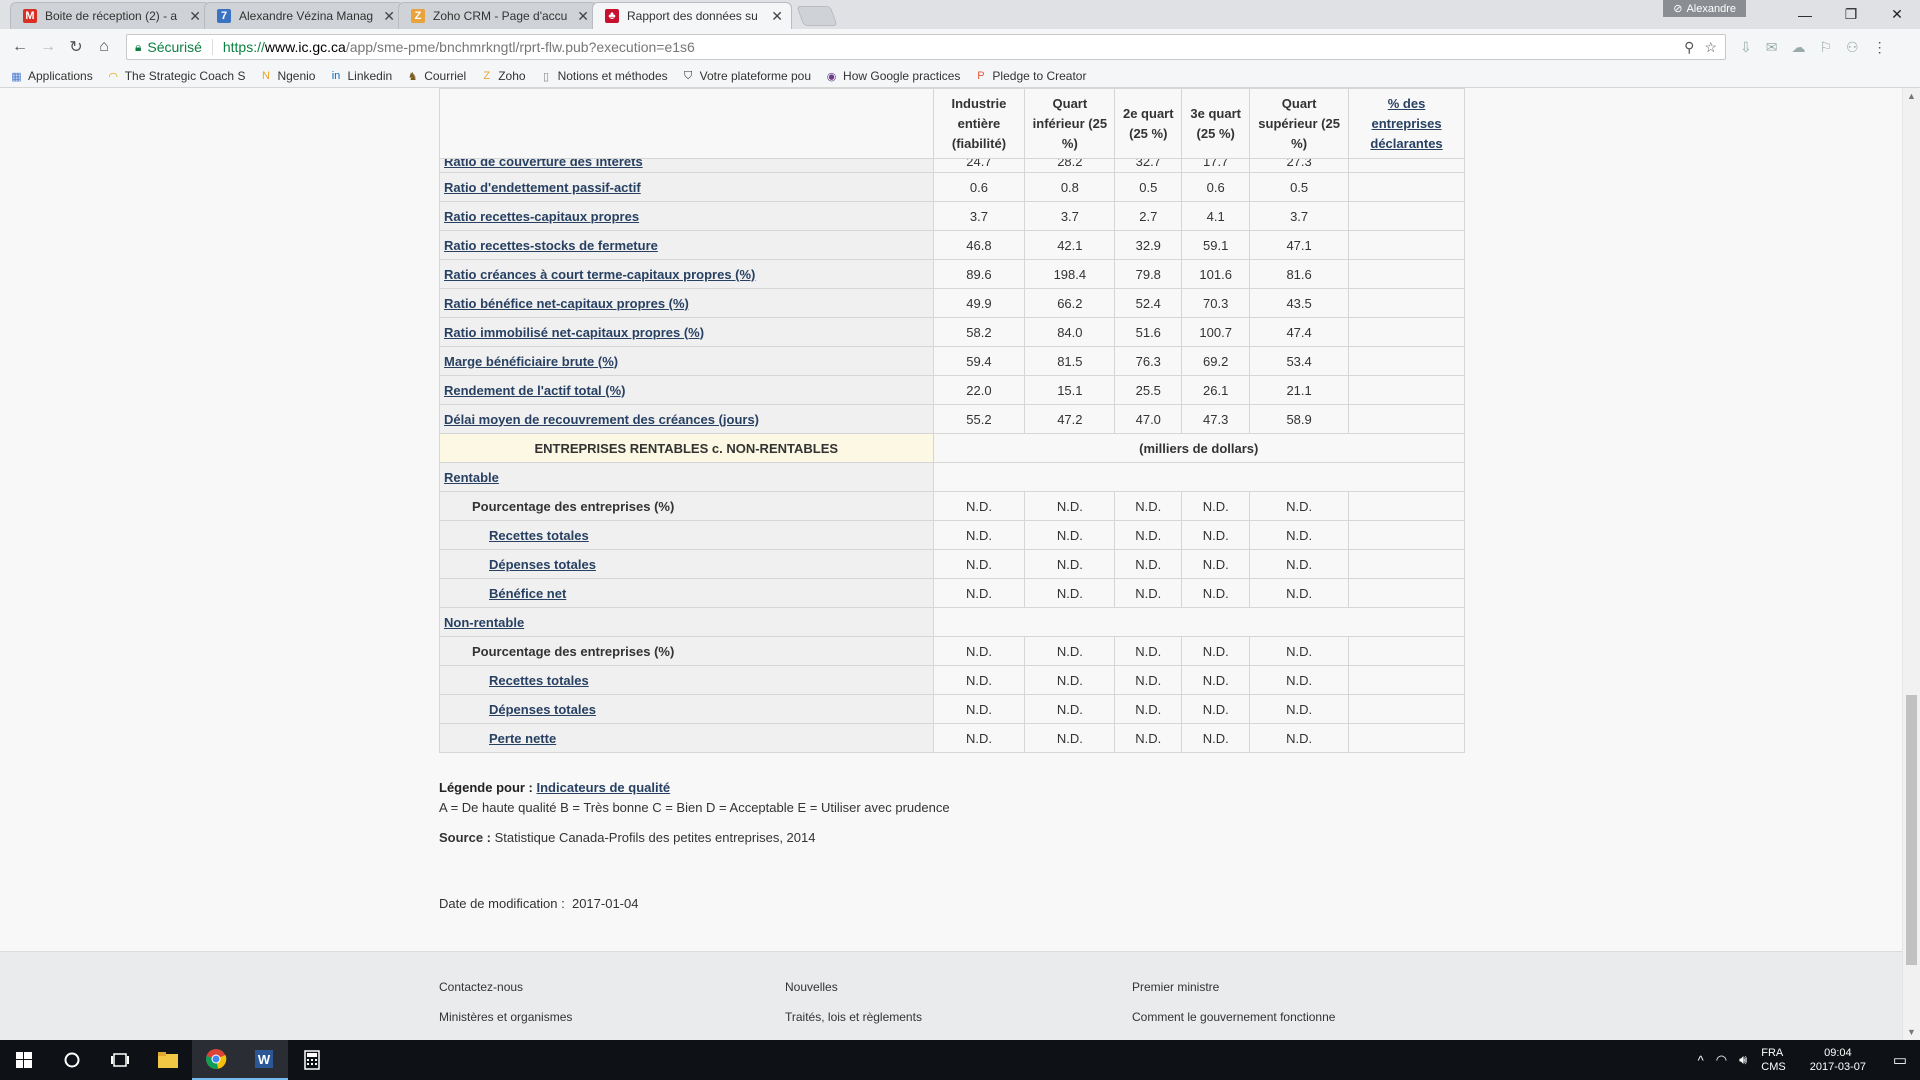 This screenshot has width=1920, height=1080. Describe the element at coordinates (535, 390) in the screenshot. I see `row-label-link: Rendement de l'actif total (%)` at that location.